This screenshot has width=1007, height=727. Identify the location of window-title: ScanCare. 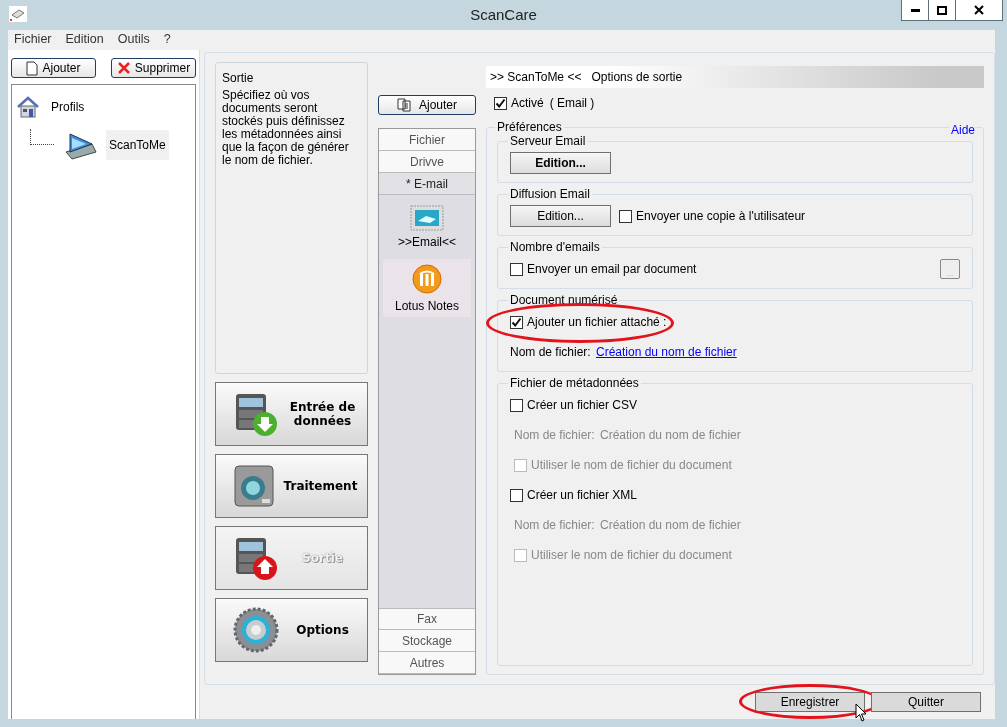
(503, 14).